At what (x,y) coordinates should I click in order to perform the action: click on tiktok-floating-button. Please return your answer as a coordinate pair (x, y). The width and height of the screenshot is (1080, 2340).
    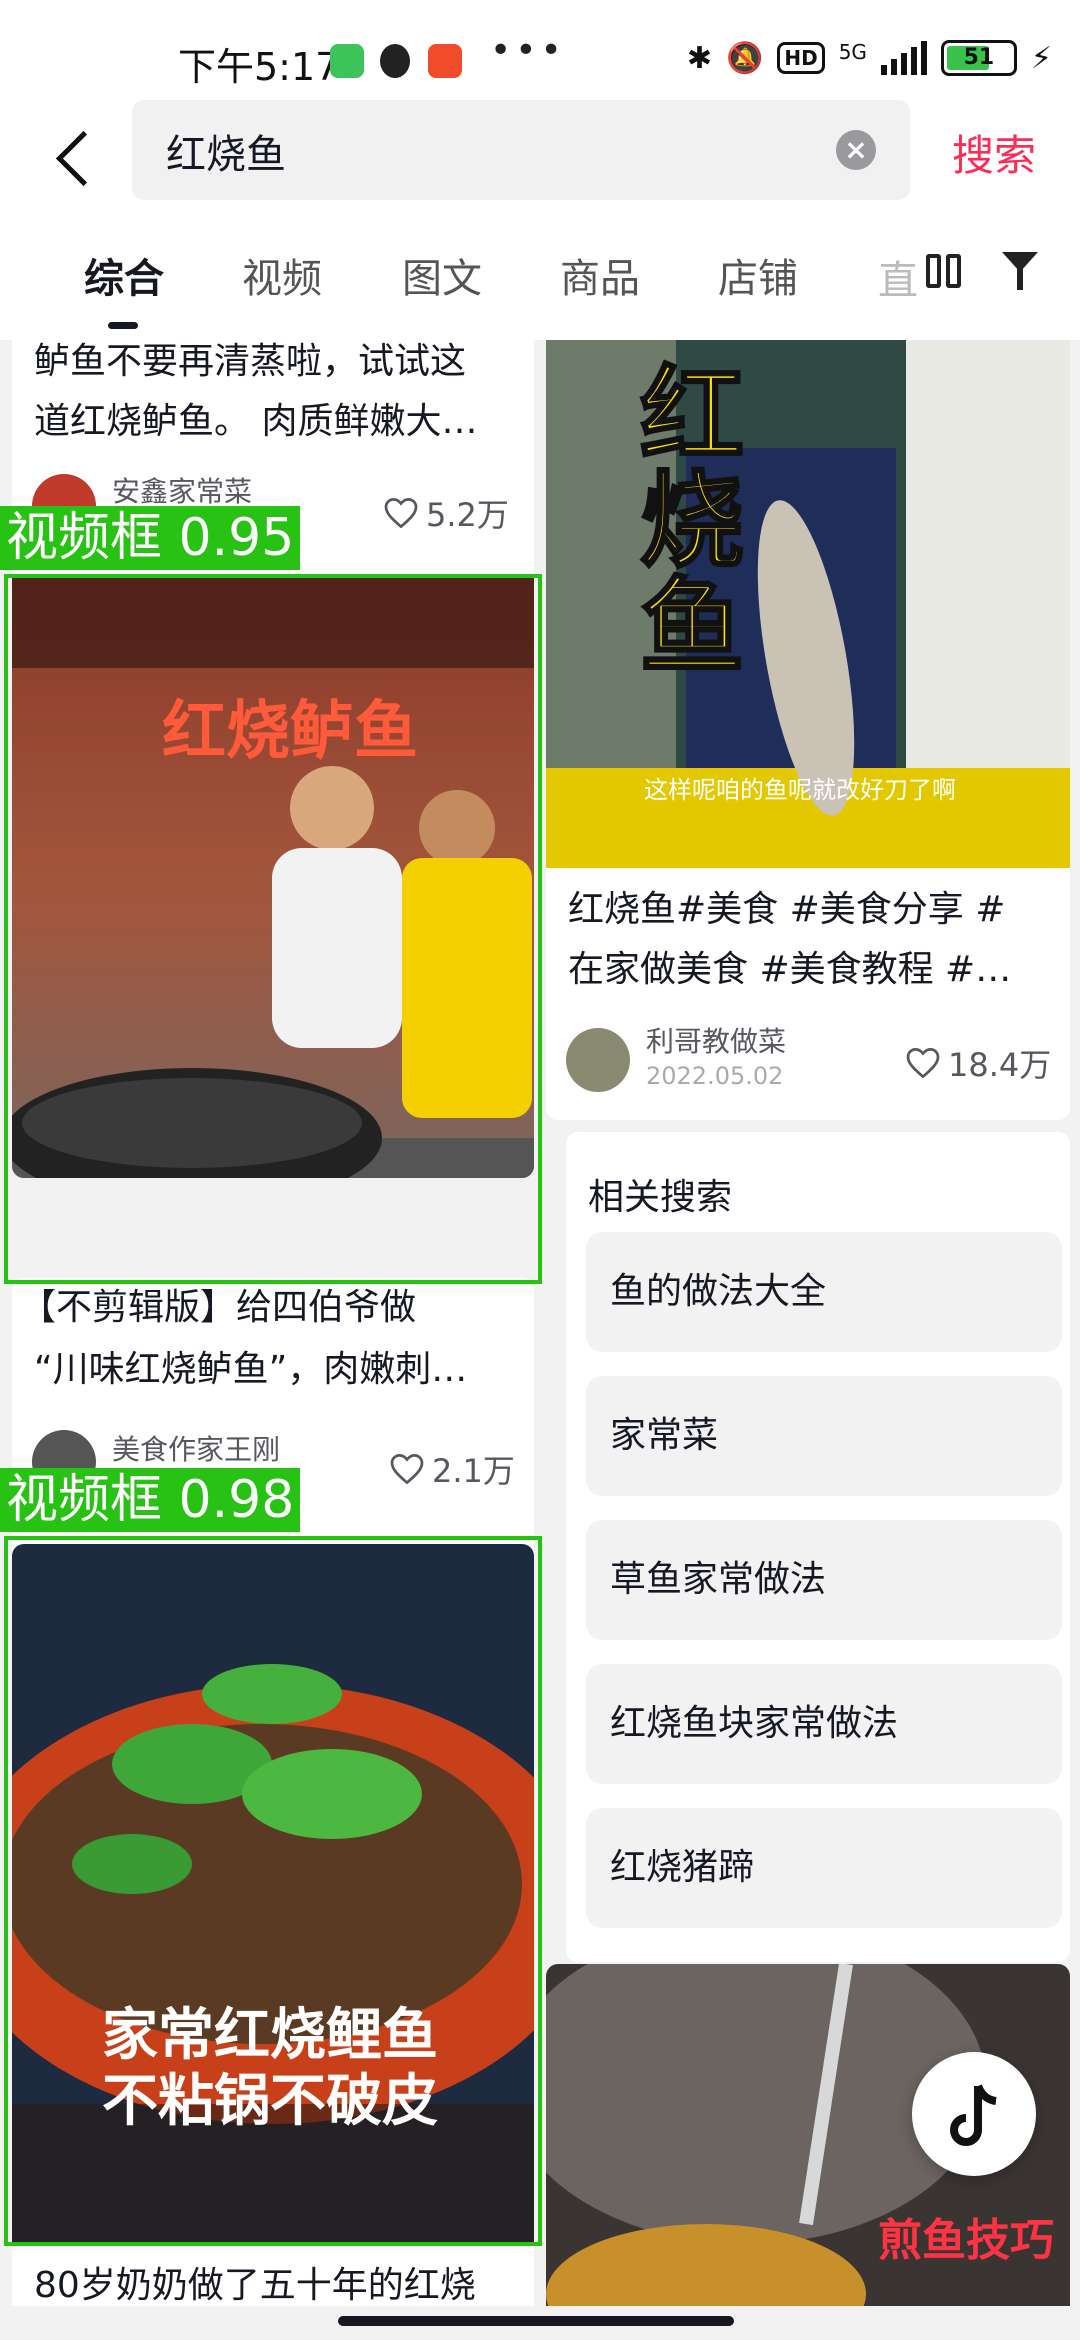
    Looking at the image, I should click on (974, 2114).